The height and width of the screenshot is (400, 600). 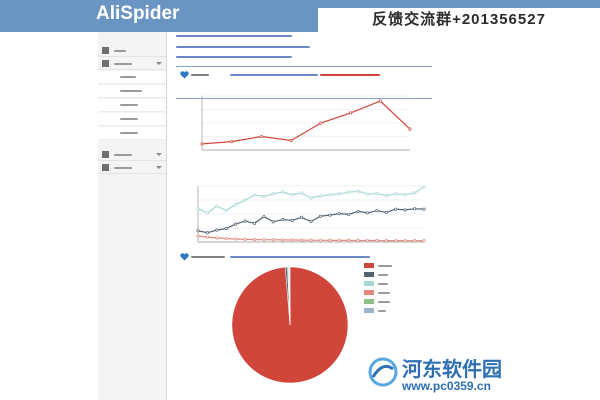 I want to click on watermark-name: 河东软件园, so click(x=452, y=369).